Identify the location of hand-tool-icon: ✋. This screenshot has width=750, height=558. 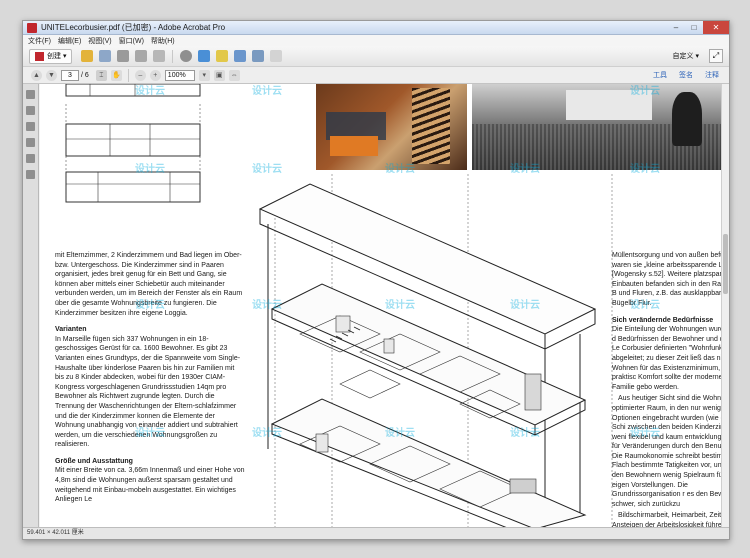
(116, 75).